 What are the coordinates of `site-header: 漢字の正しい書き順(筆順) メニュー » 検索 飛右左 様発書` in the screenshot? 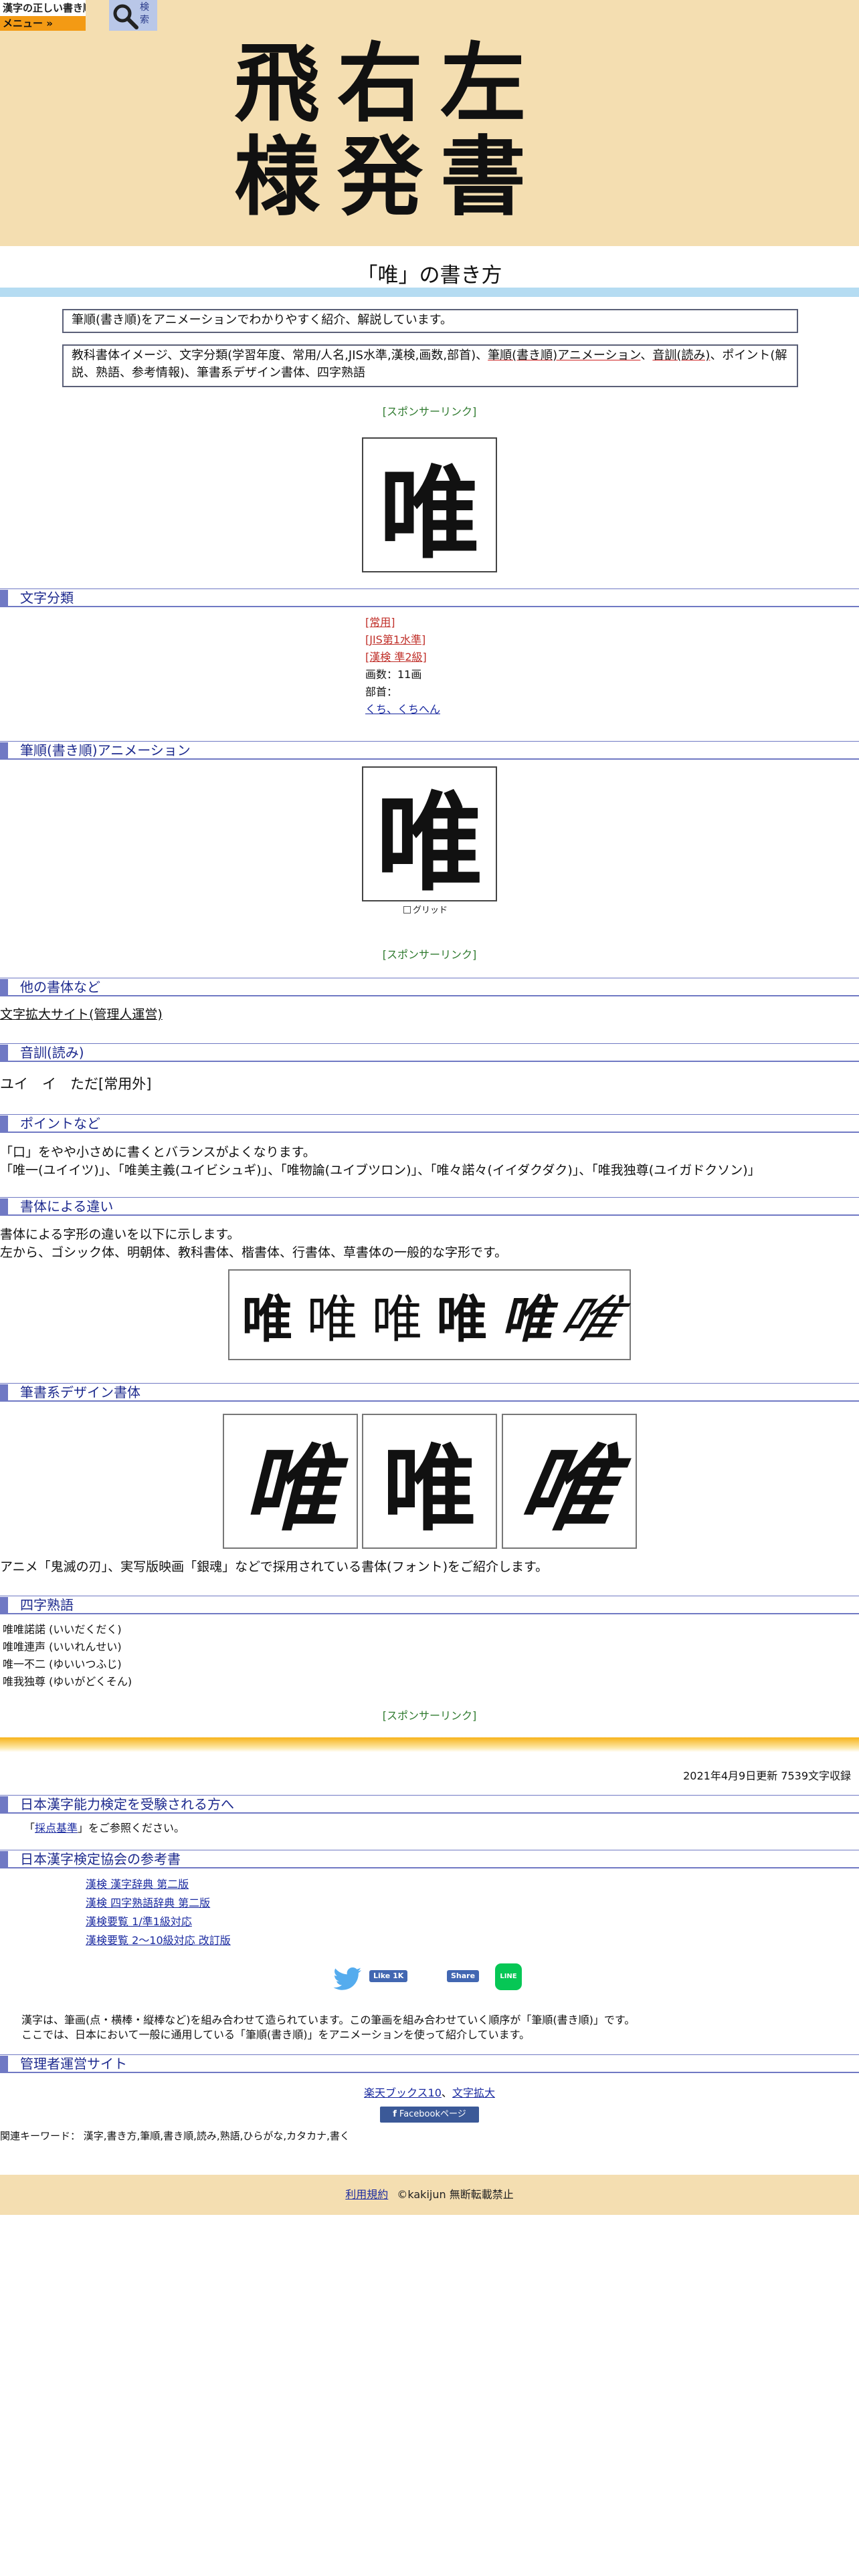 It's located at (429, 123).